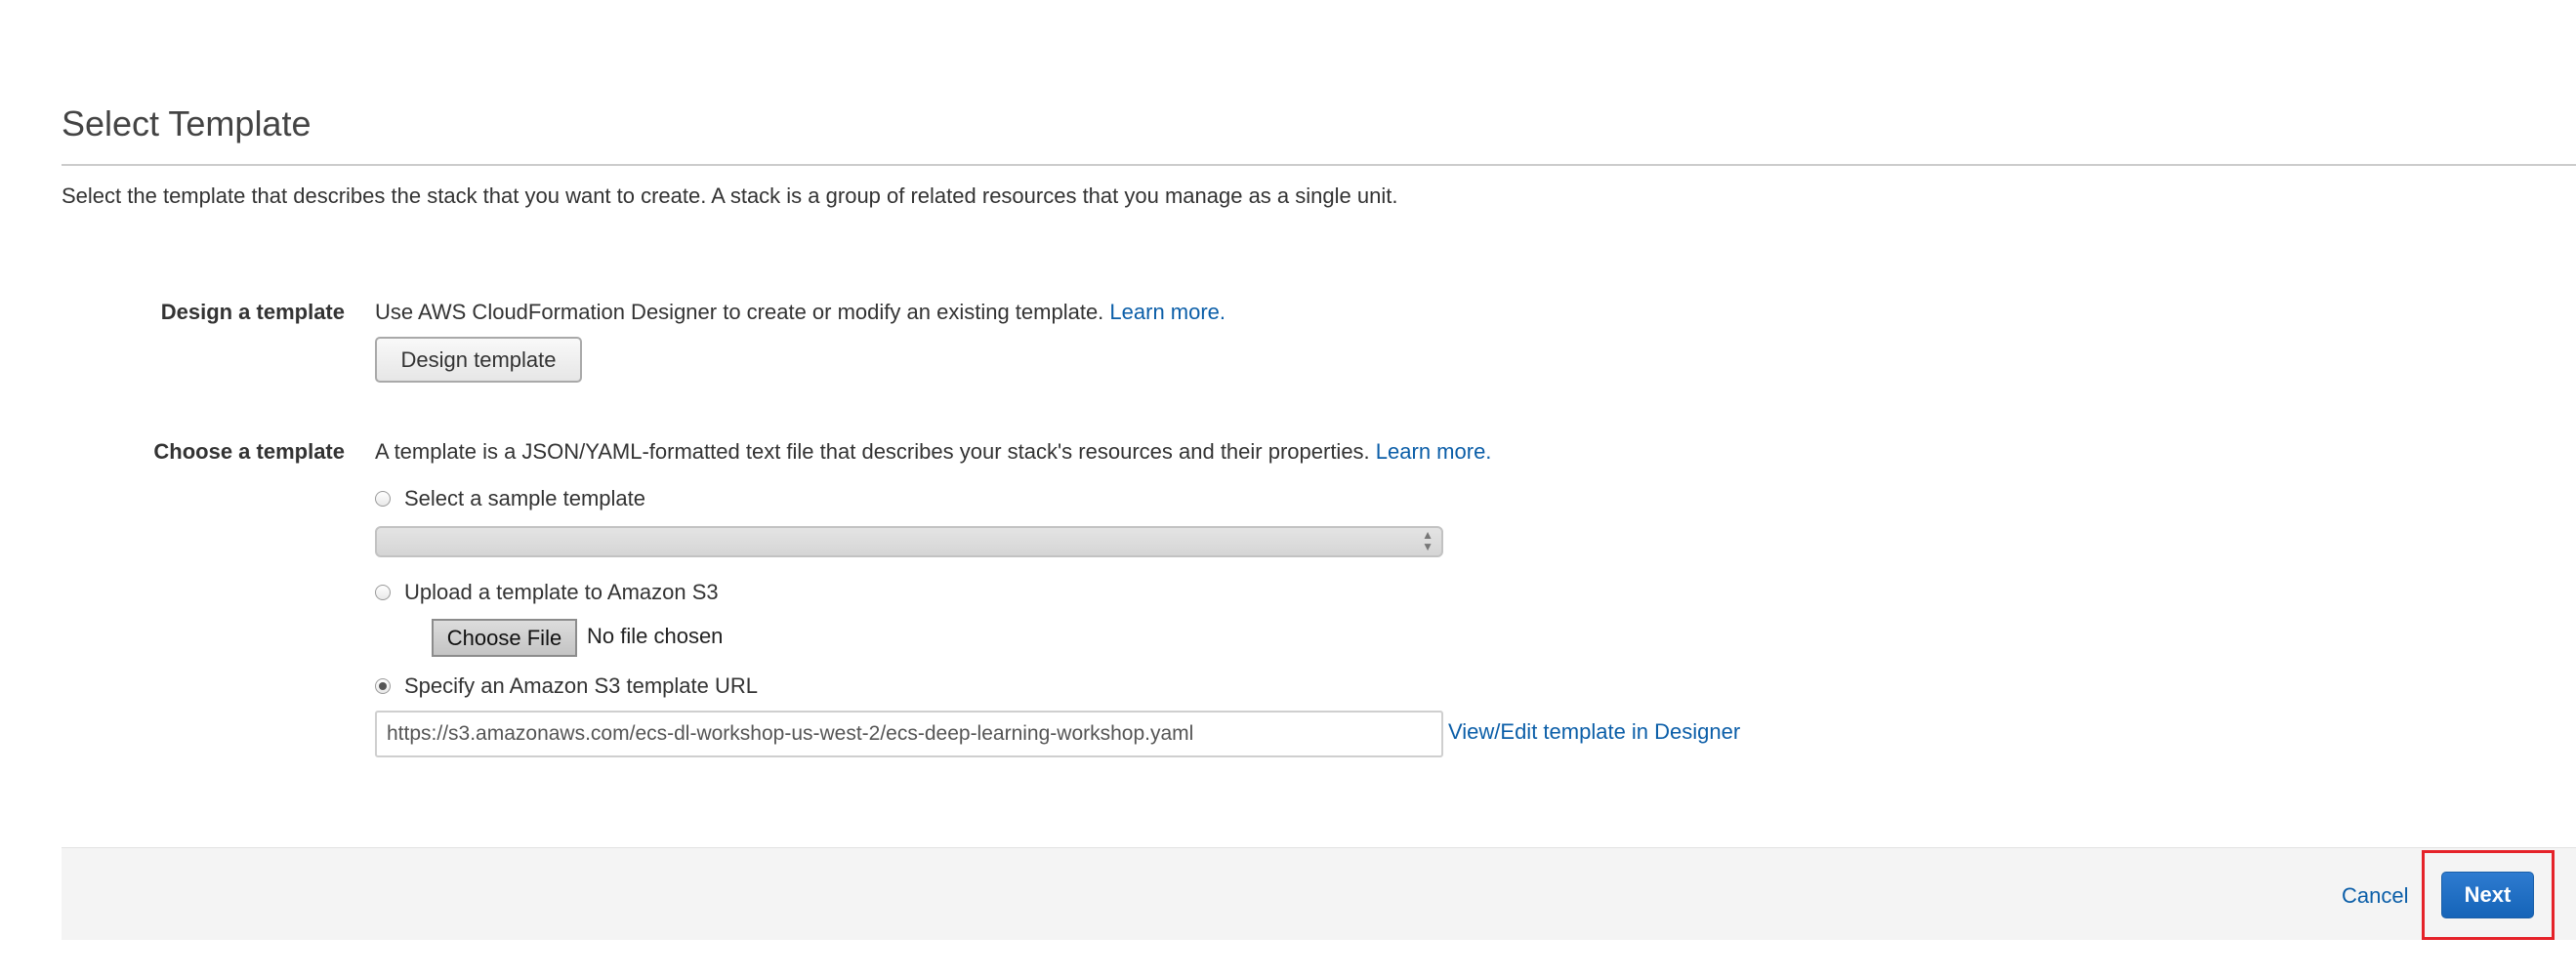 Image resolution: width=2576 pixels, height=978 pixels. Describe the element at coordinates (479, 360) in the screenshot. I see `design-template-button: Design template` at that location.